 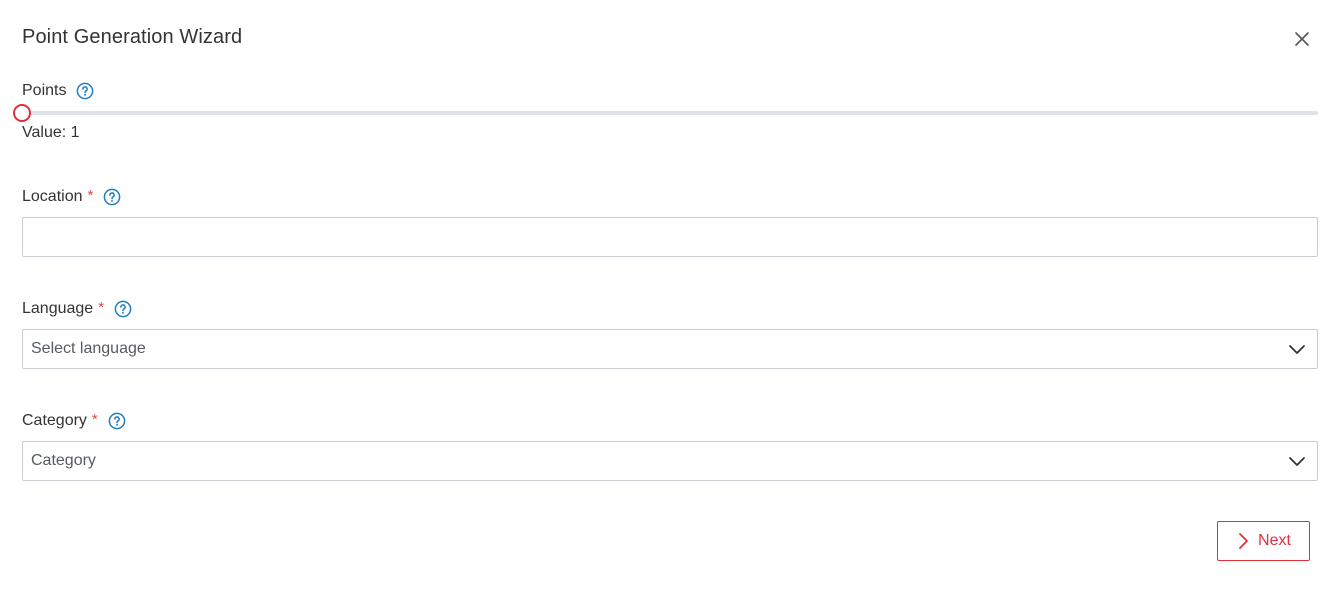 I want to click on language-select-placeholder: Select language, so click(x=88, y=348).